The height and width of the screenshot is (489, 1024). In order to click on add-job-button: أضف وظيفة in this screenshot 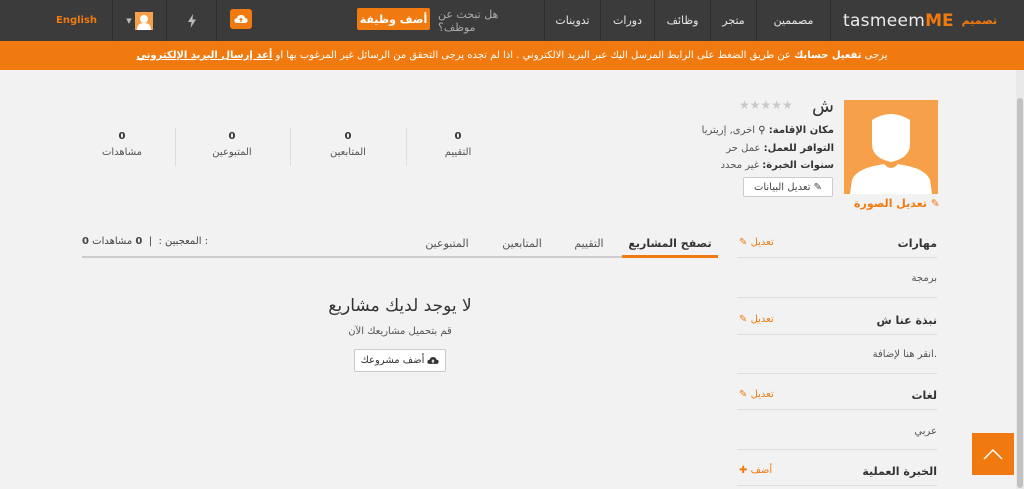, I will do `click(393, 19)`.